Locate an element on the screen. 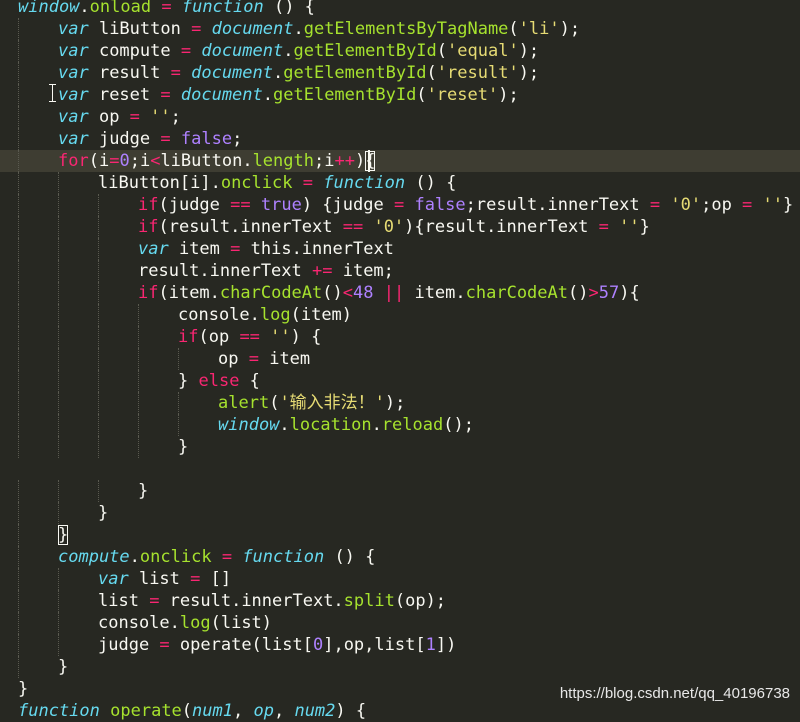 The image size is (800, 722). code-token: judge is located at coordinates (129, 645).